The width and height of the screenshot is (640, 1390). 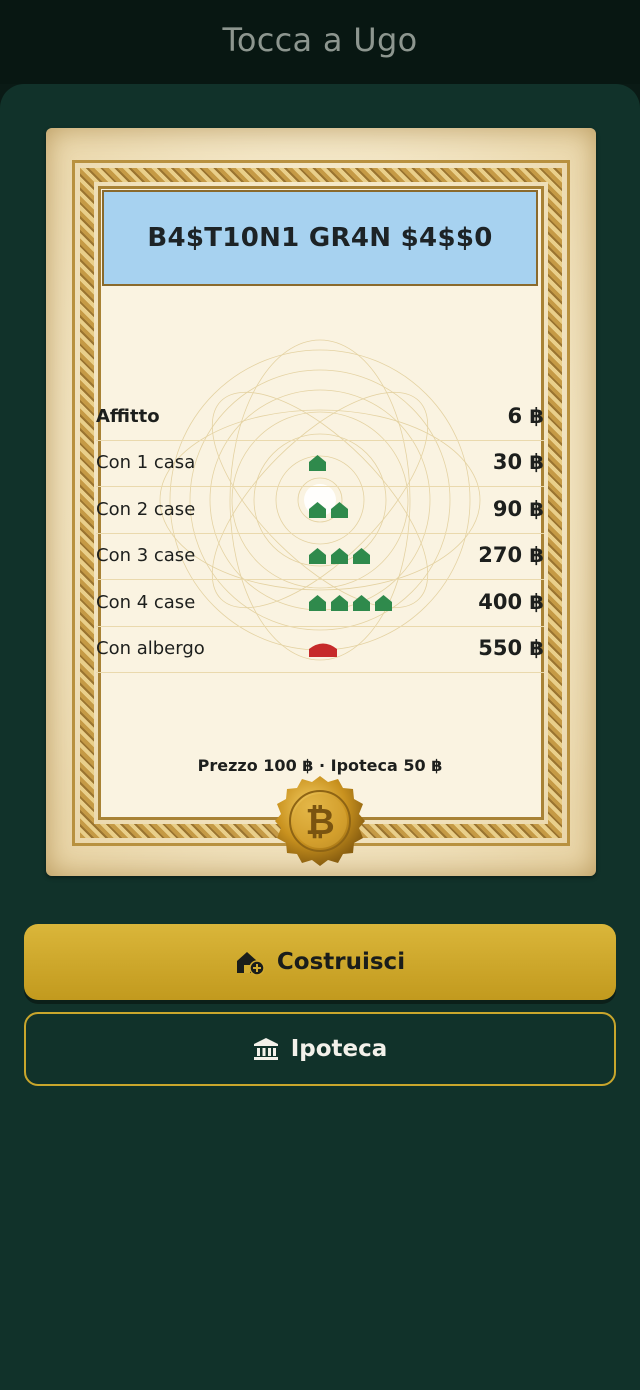 What do you see at coordinates (128, 416) in the screenshot?
I see `rent-row-label: Affitto` at bounding box center [128, 416].